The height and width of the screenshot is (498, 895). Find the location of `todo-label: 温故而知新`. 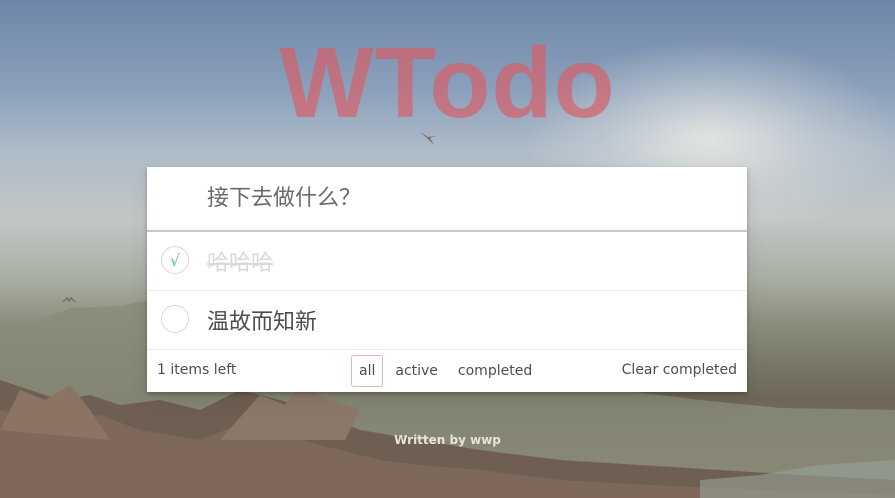

todo-label: 温故而知新 is located at coordinates (262, 320).